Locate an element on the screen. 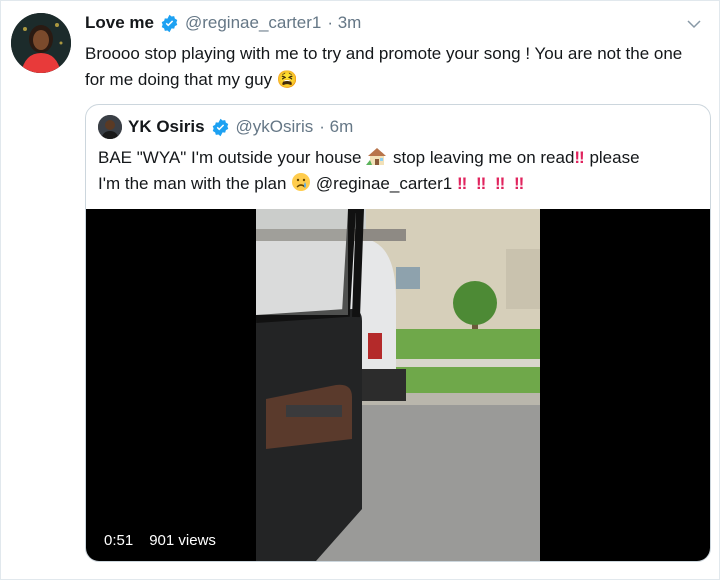 Image resolution: width=720 pixels, height=580 pixels. author-name: Love me is located at coordinates (119, 23).